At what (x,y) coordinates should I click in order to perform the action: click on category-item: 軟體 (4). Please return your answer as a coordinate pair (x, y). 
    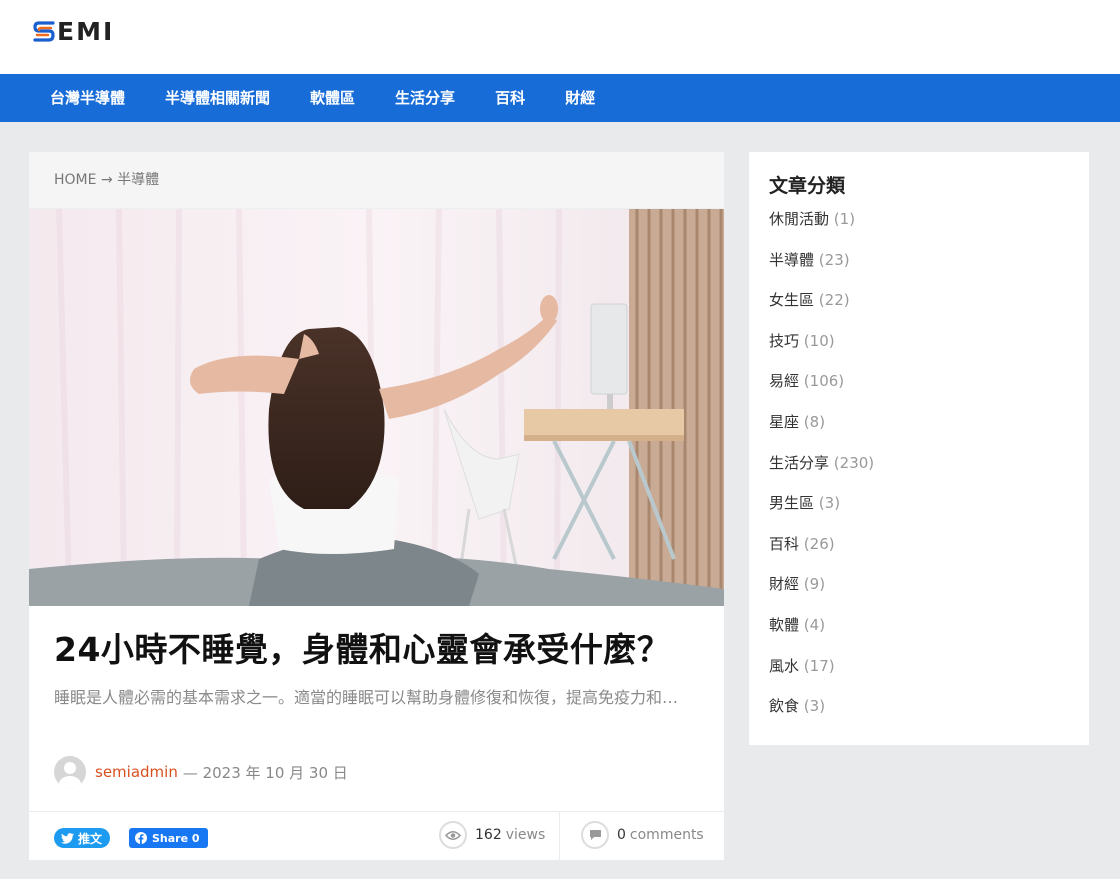
    Looking at the image, I should click on (929, 632).